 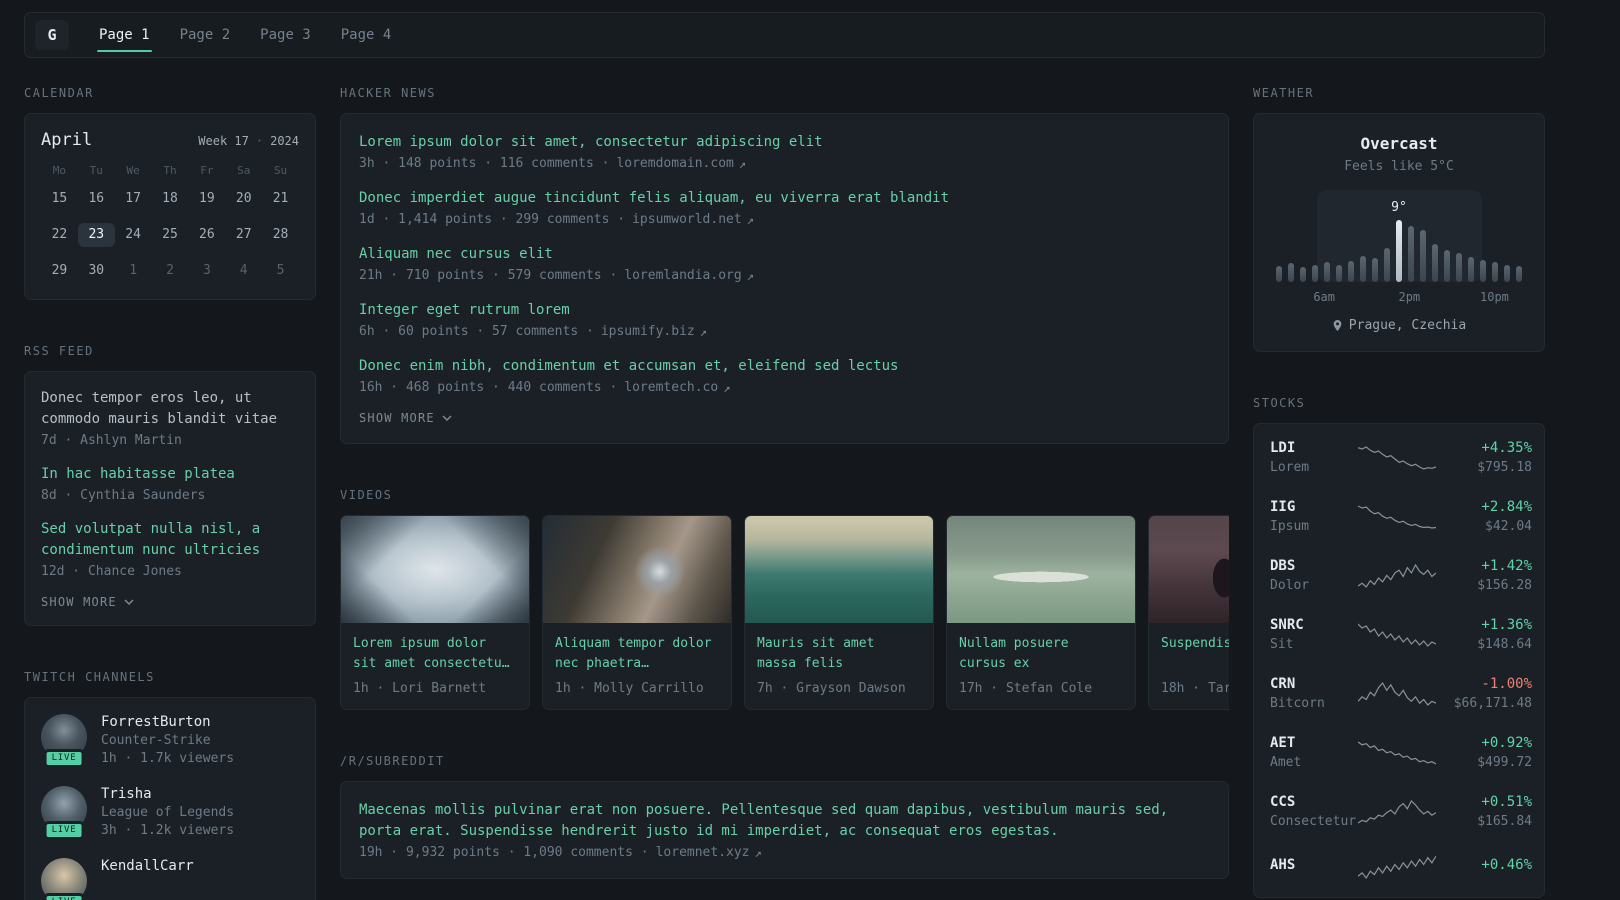 I want to click on stock-row: IIG Ipsum +2.84% $42.04, so click(x=1401, y=516).